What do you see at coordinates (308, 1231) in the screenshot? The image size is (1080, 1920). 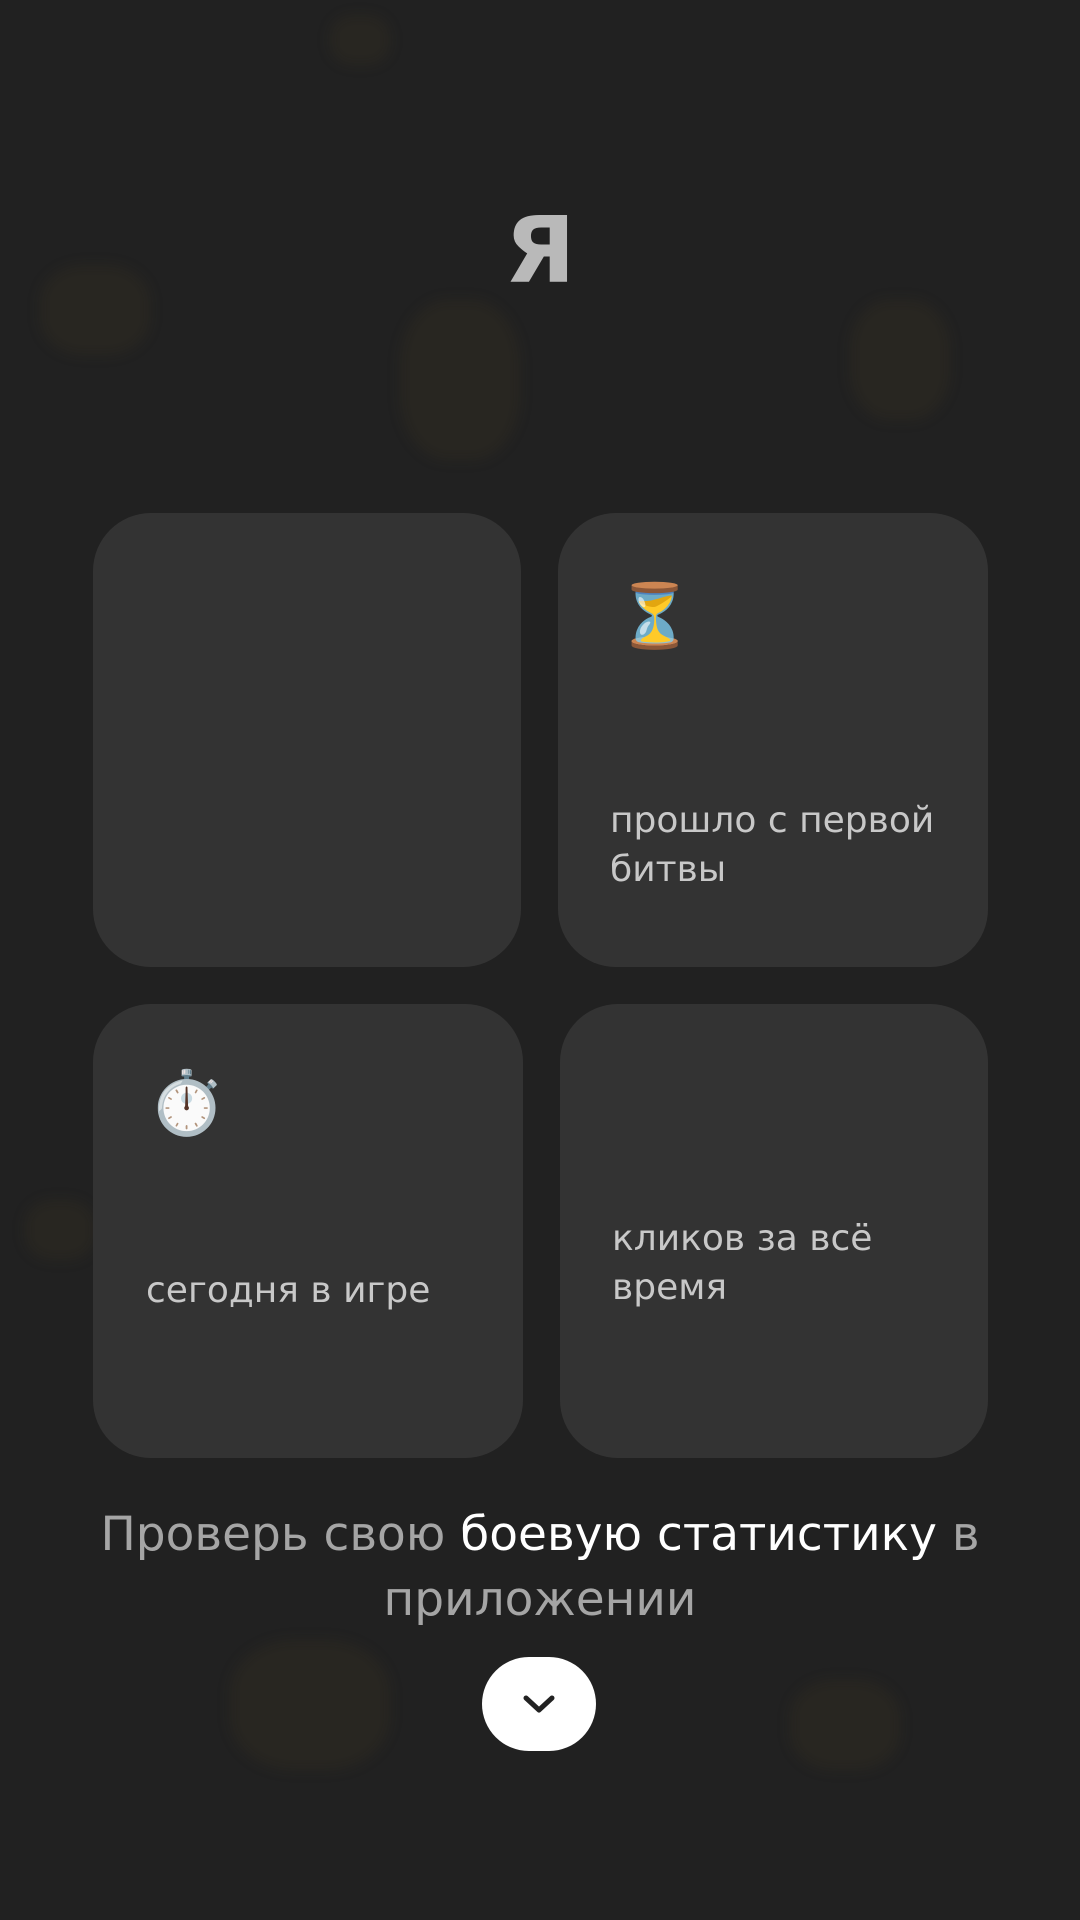 I see `stat-card-today: ⏱️ сегодня в игре` at bounding box center [308, 1231].